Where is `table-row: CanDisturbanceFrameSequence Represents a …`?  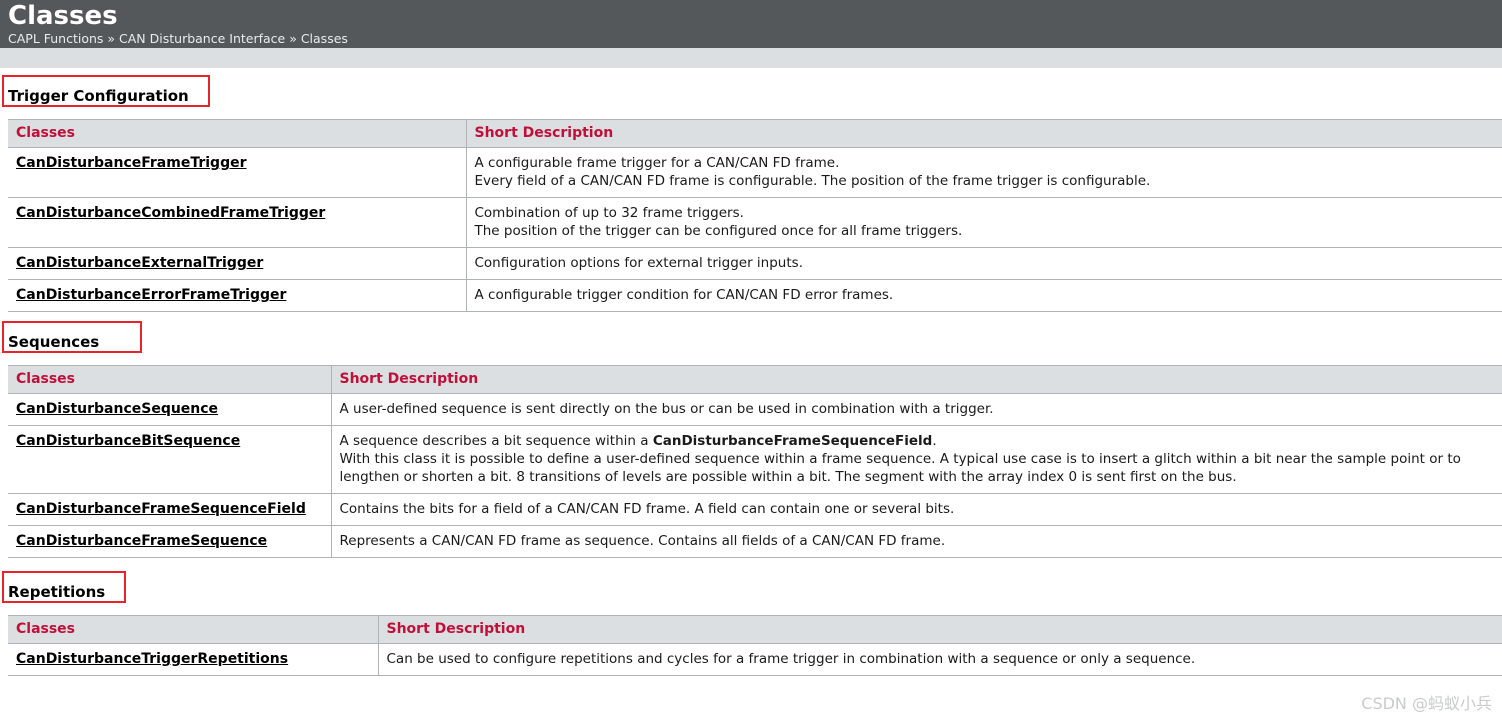
table-row: CanDisturbanceFrameSequence Represents a … is located at coordinates (755, 541).